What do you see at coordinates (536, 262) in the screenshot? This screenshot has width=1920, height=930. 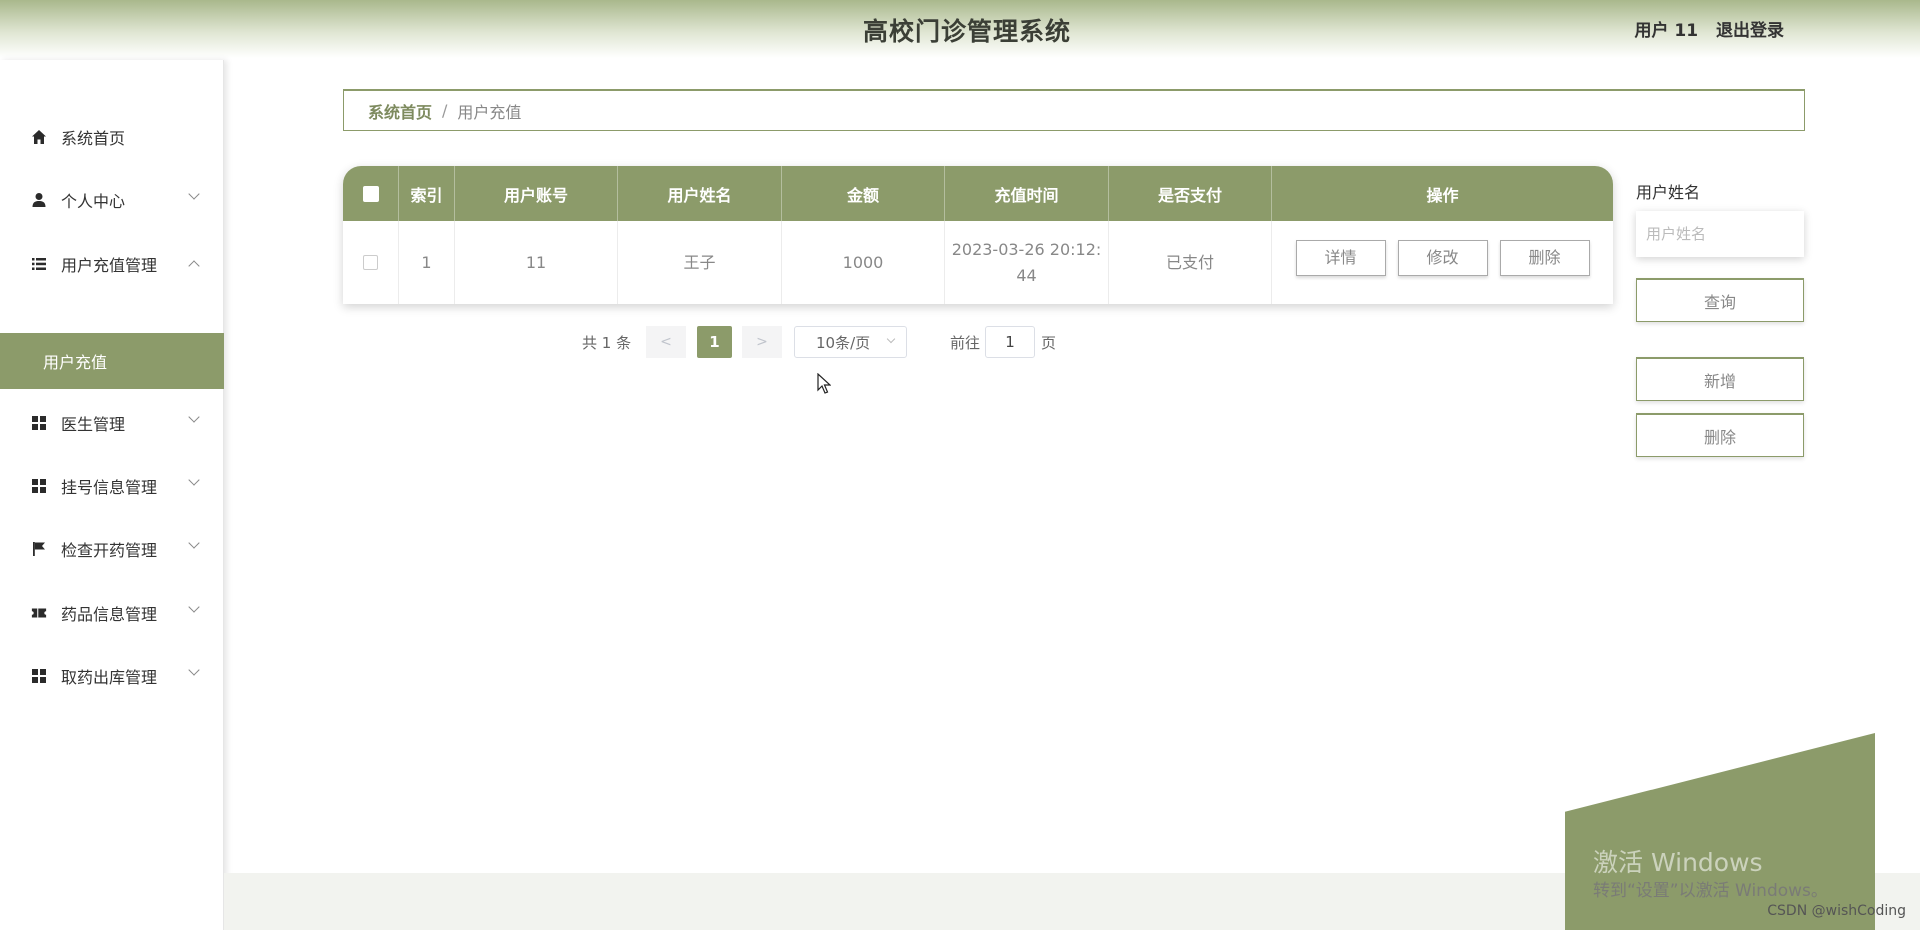 I see `cell-account: 11` at bounding box center [536, 262].